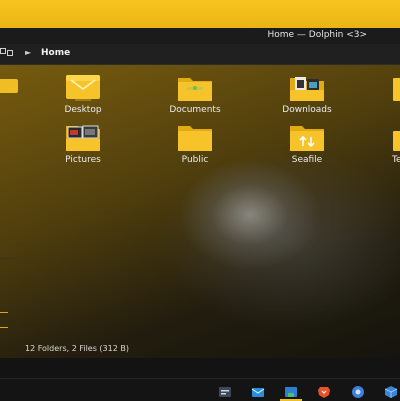 Image resolution: width=400 pixels, height=401 pixels. I want to click on item-label: Documents, so click(195, 110).